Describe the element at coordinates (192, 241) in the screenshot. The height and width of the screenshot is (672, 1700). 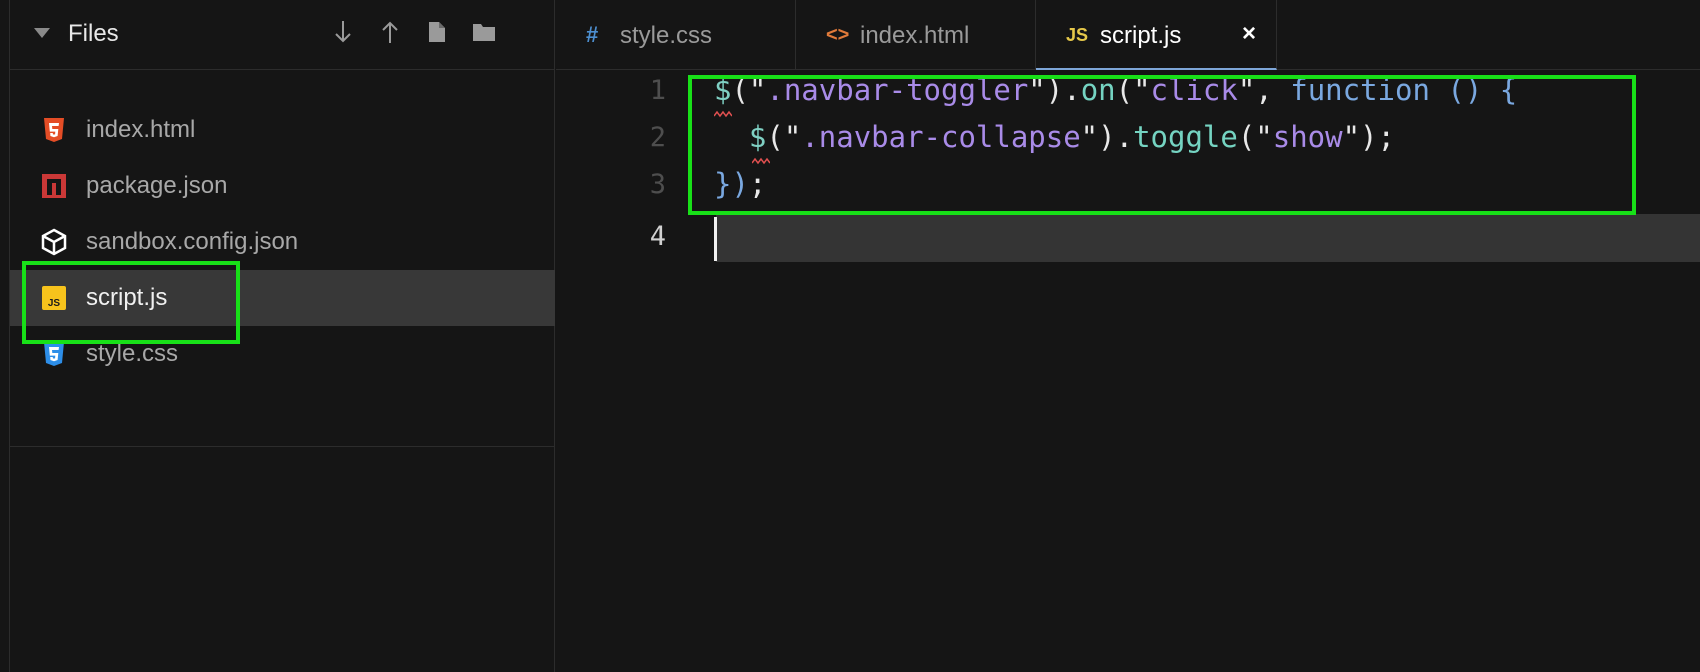
I see `file-label: sandbox.config.json` at that location.